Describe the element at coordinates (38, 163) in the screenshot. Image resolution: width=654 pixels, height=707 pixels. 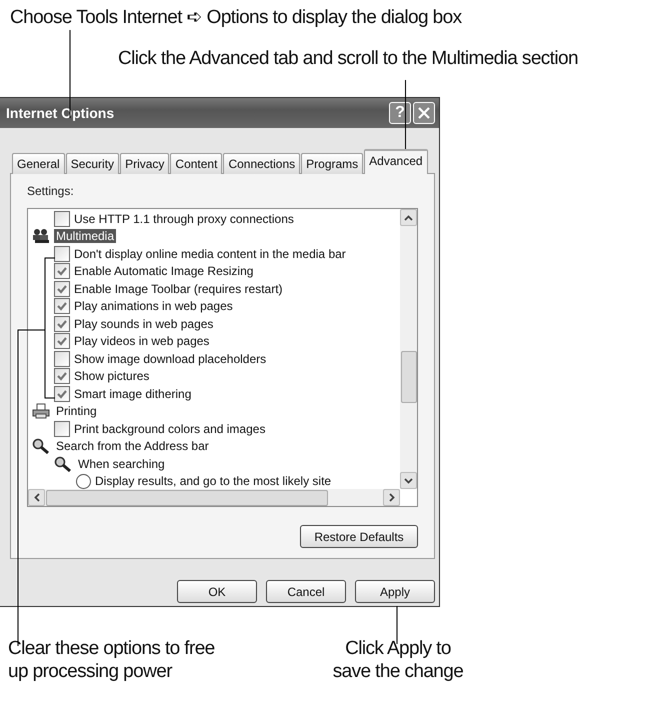
I see `tab: General` at that location.